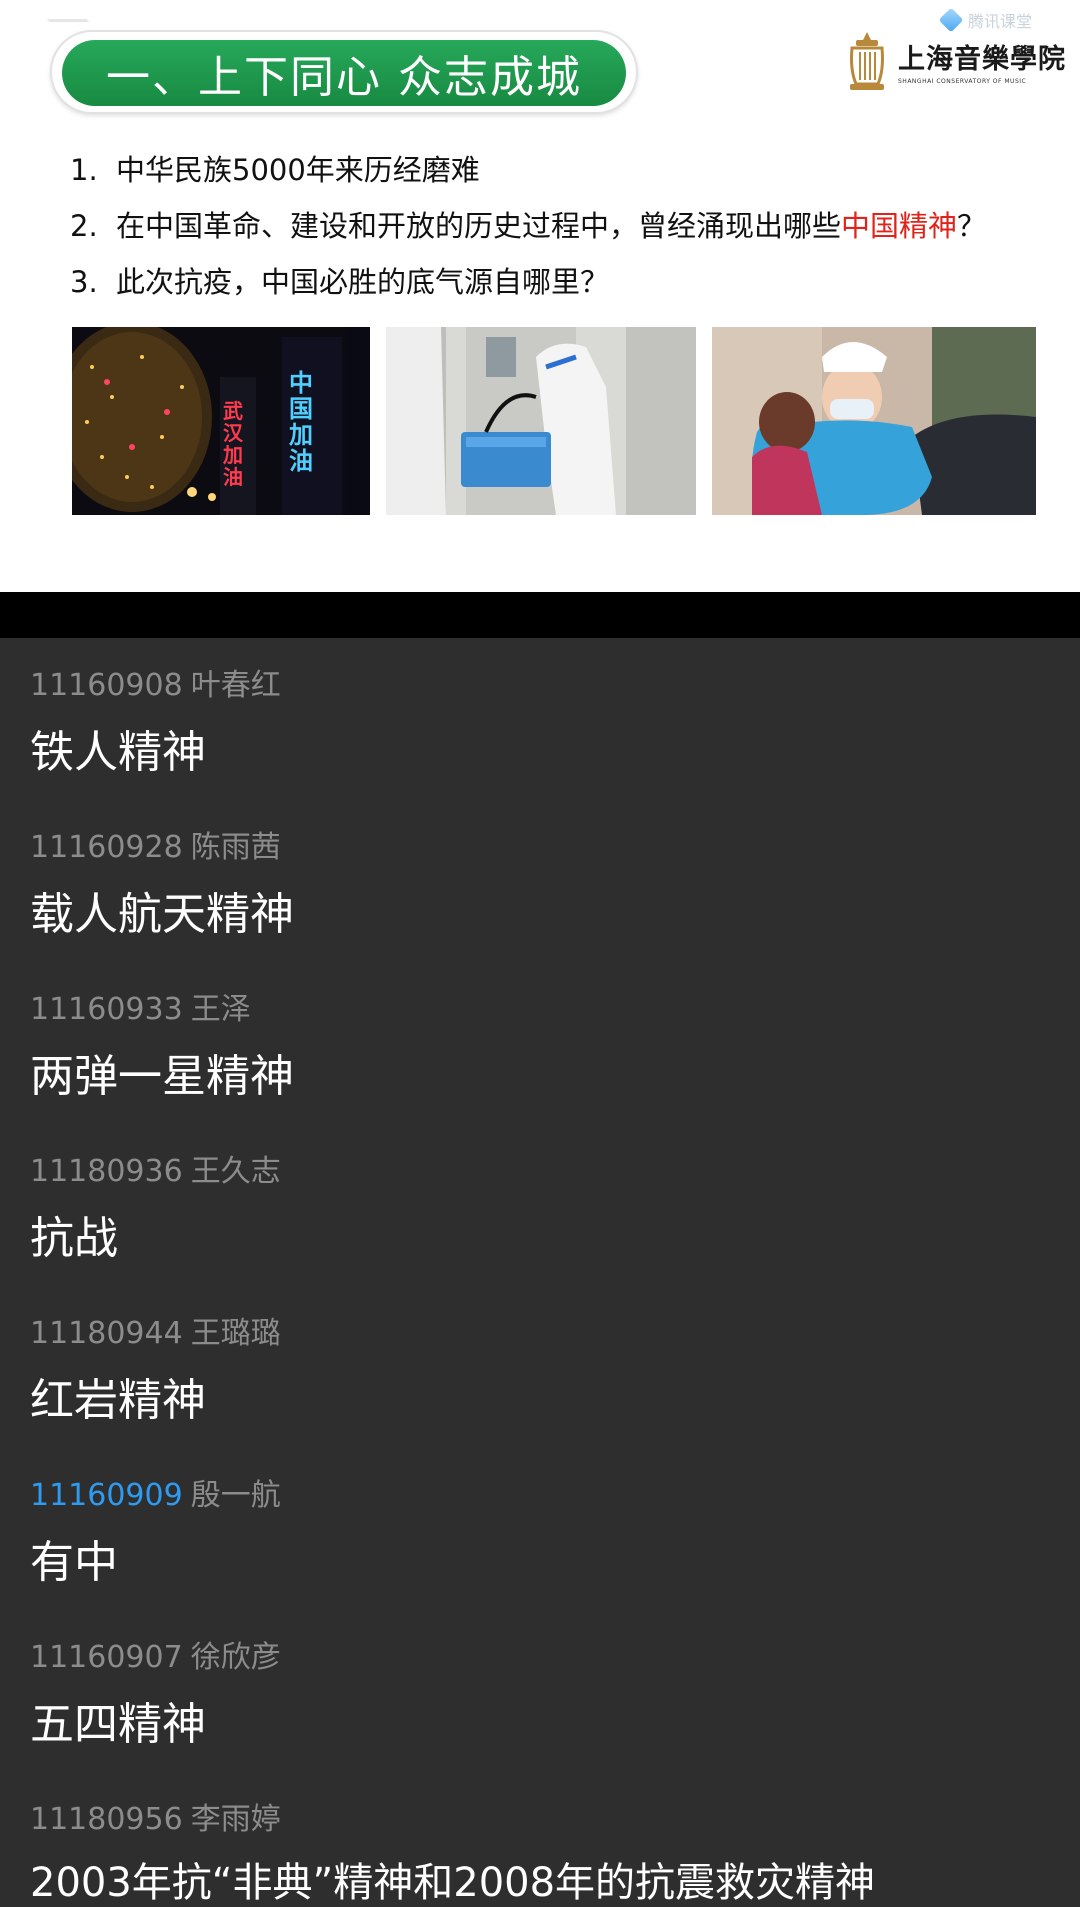 This screenshot has width=1080, height=1907. I want to click on chat-message: 11160908 叶春红 铁人精神, so click(550, 720).